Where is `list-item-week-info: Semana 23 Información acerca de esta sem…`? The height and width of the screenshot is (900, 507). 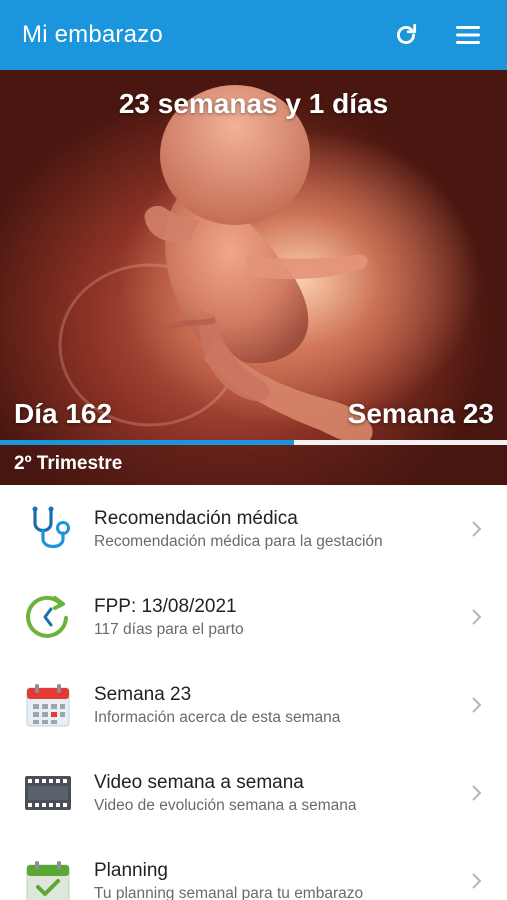
list-item-week-info: Semana 23 Información acerca de esta sem… is located at coordinates (253, 705).